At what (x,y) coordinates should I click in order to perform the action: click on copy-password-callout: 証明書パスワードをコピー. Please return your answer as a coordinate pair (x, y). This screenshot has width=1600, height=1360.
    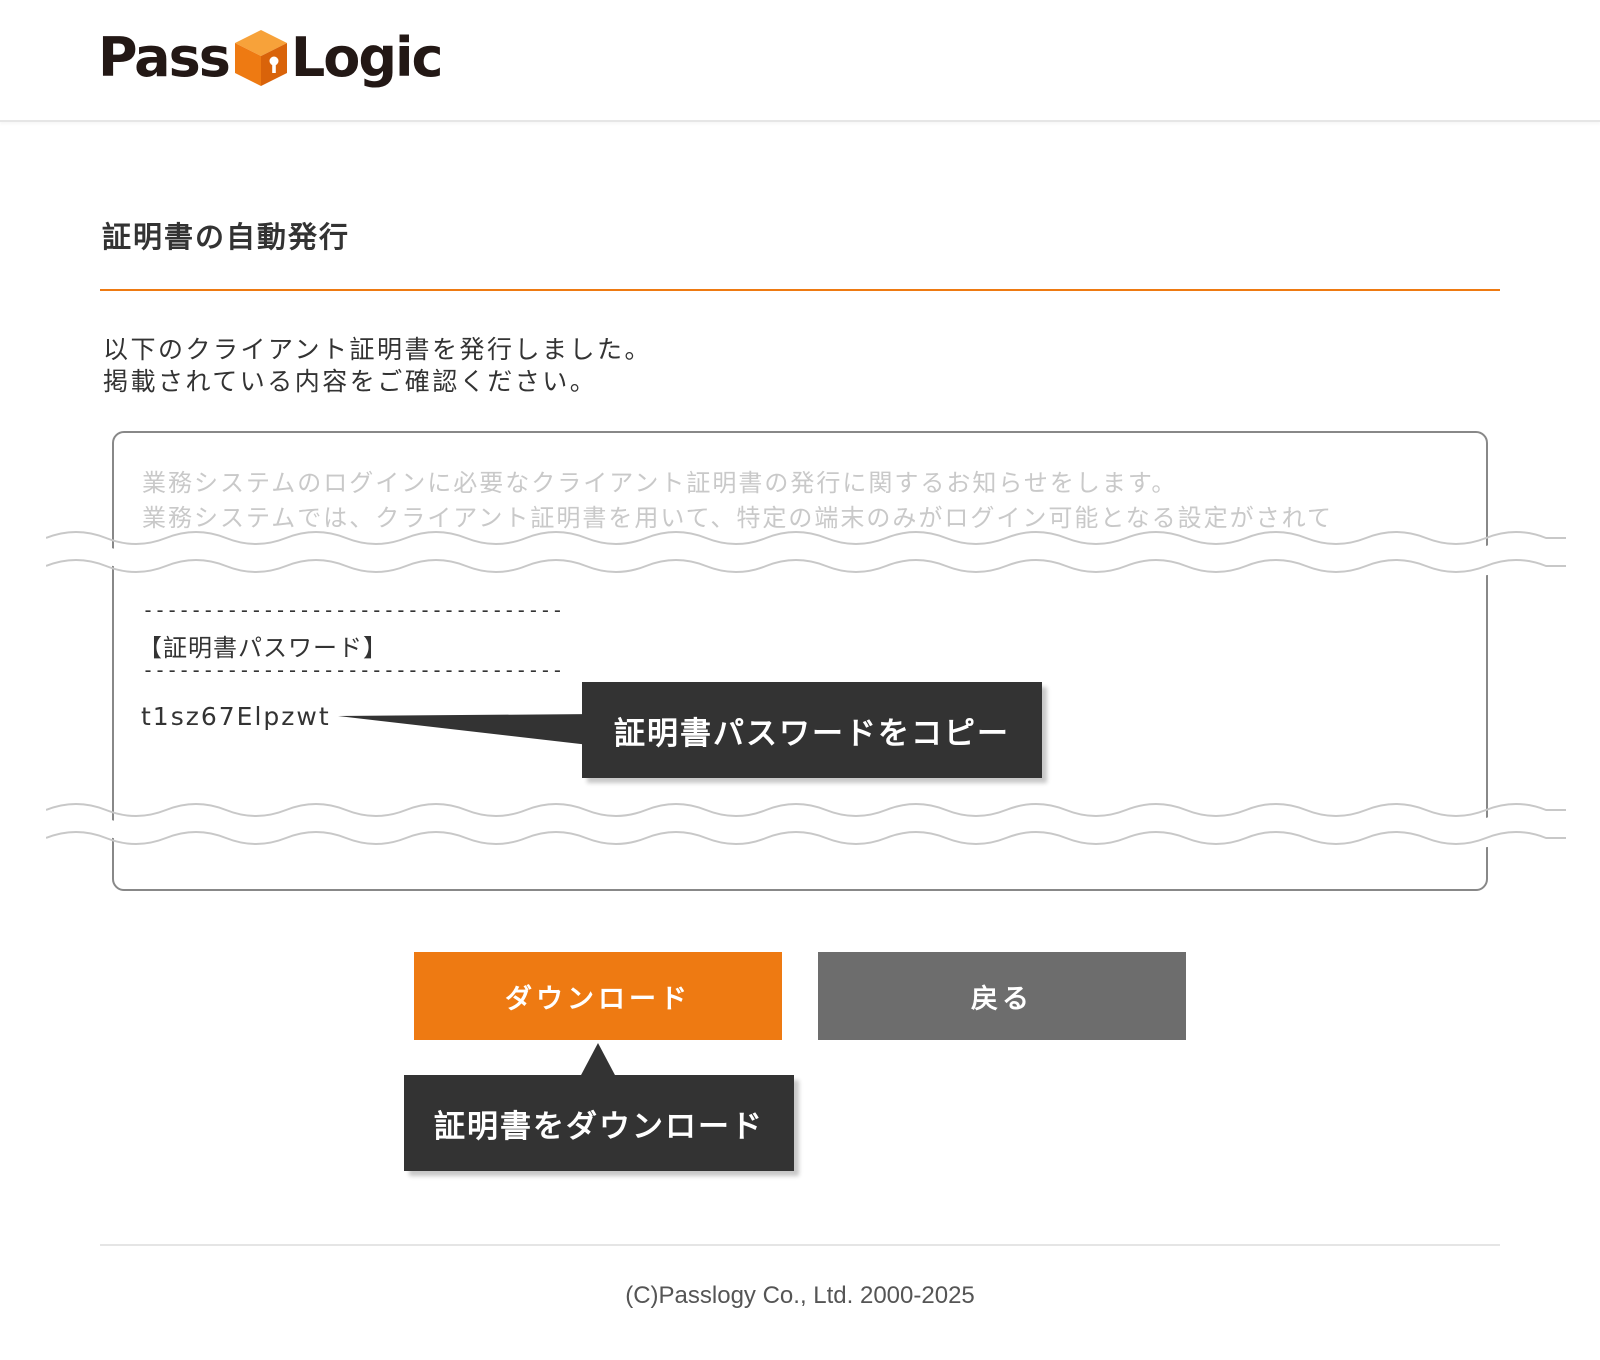
    Looking at the image, I should click on (812, 730).